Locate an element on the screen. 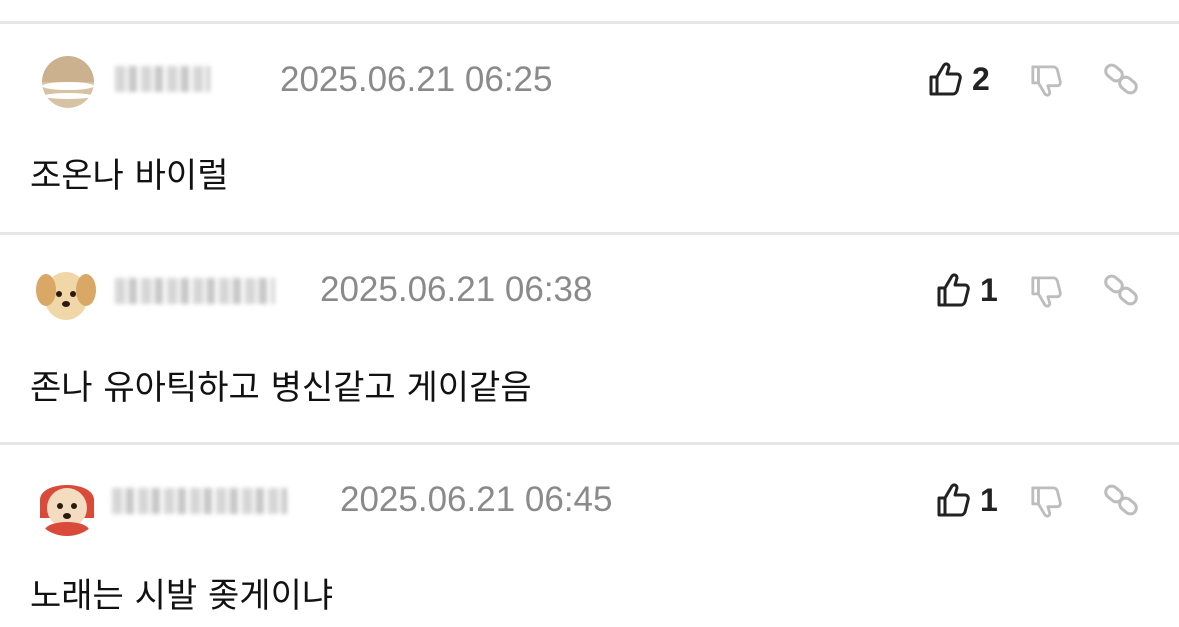 The height and width of the screenshot is (627, 1179). puppy-icon is located at coordinates (66, 294).